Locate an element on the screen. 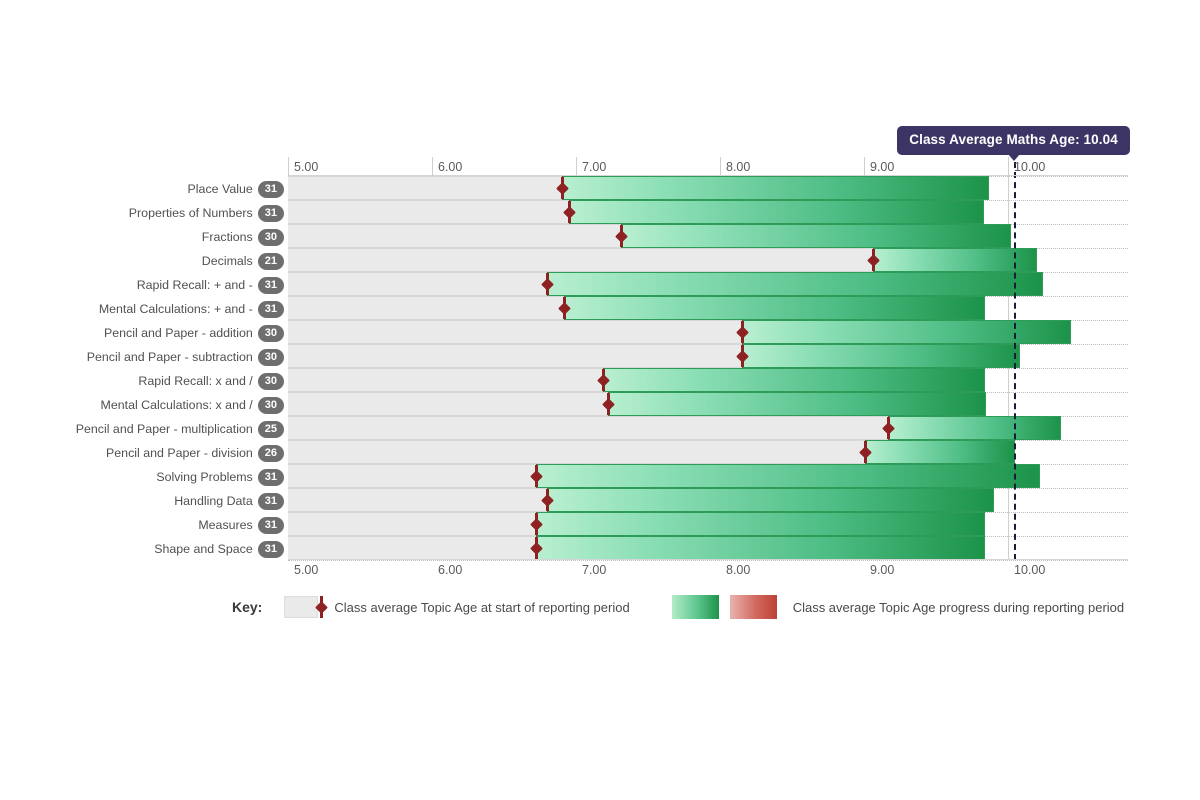 The image size is (1200, 800). category-label: Pencil and Paper - addition 30 is located at coordinates (194, 333).